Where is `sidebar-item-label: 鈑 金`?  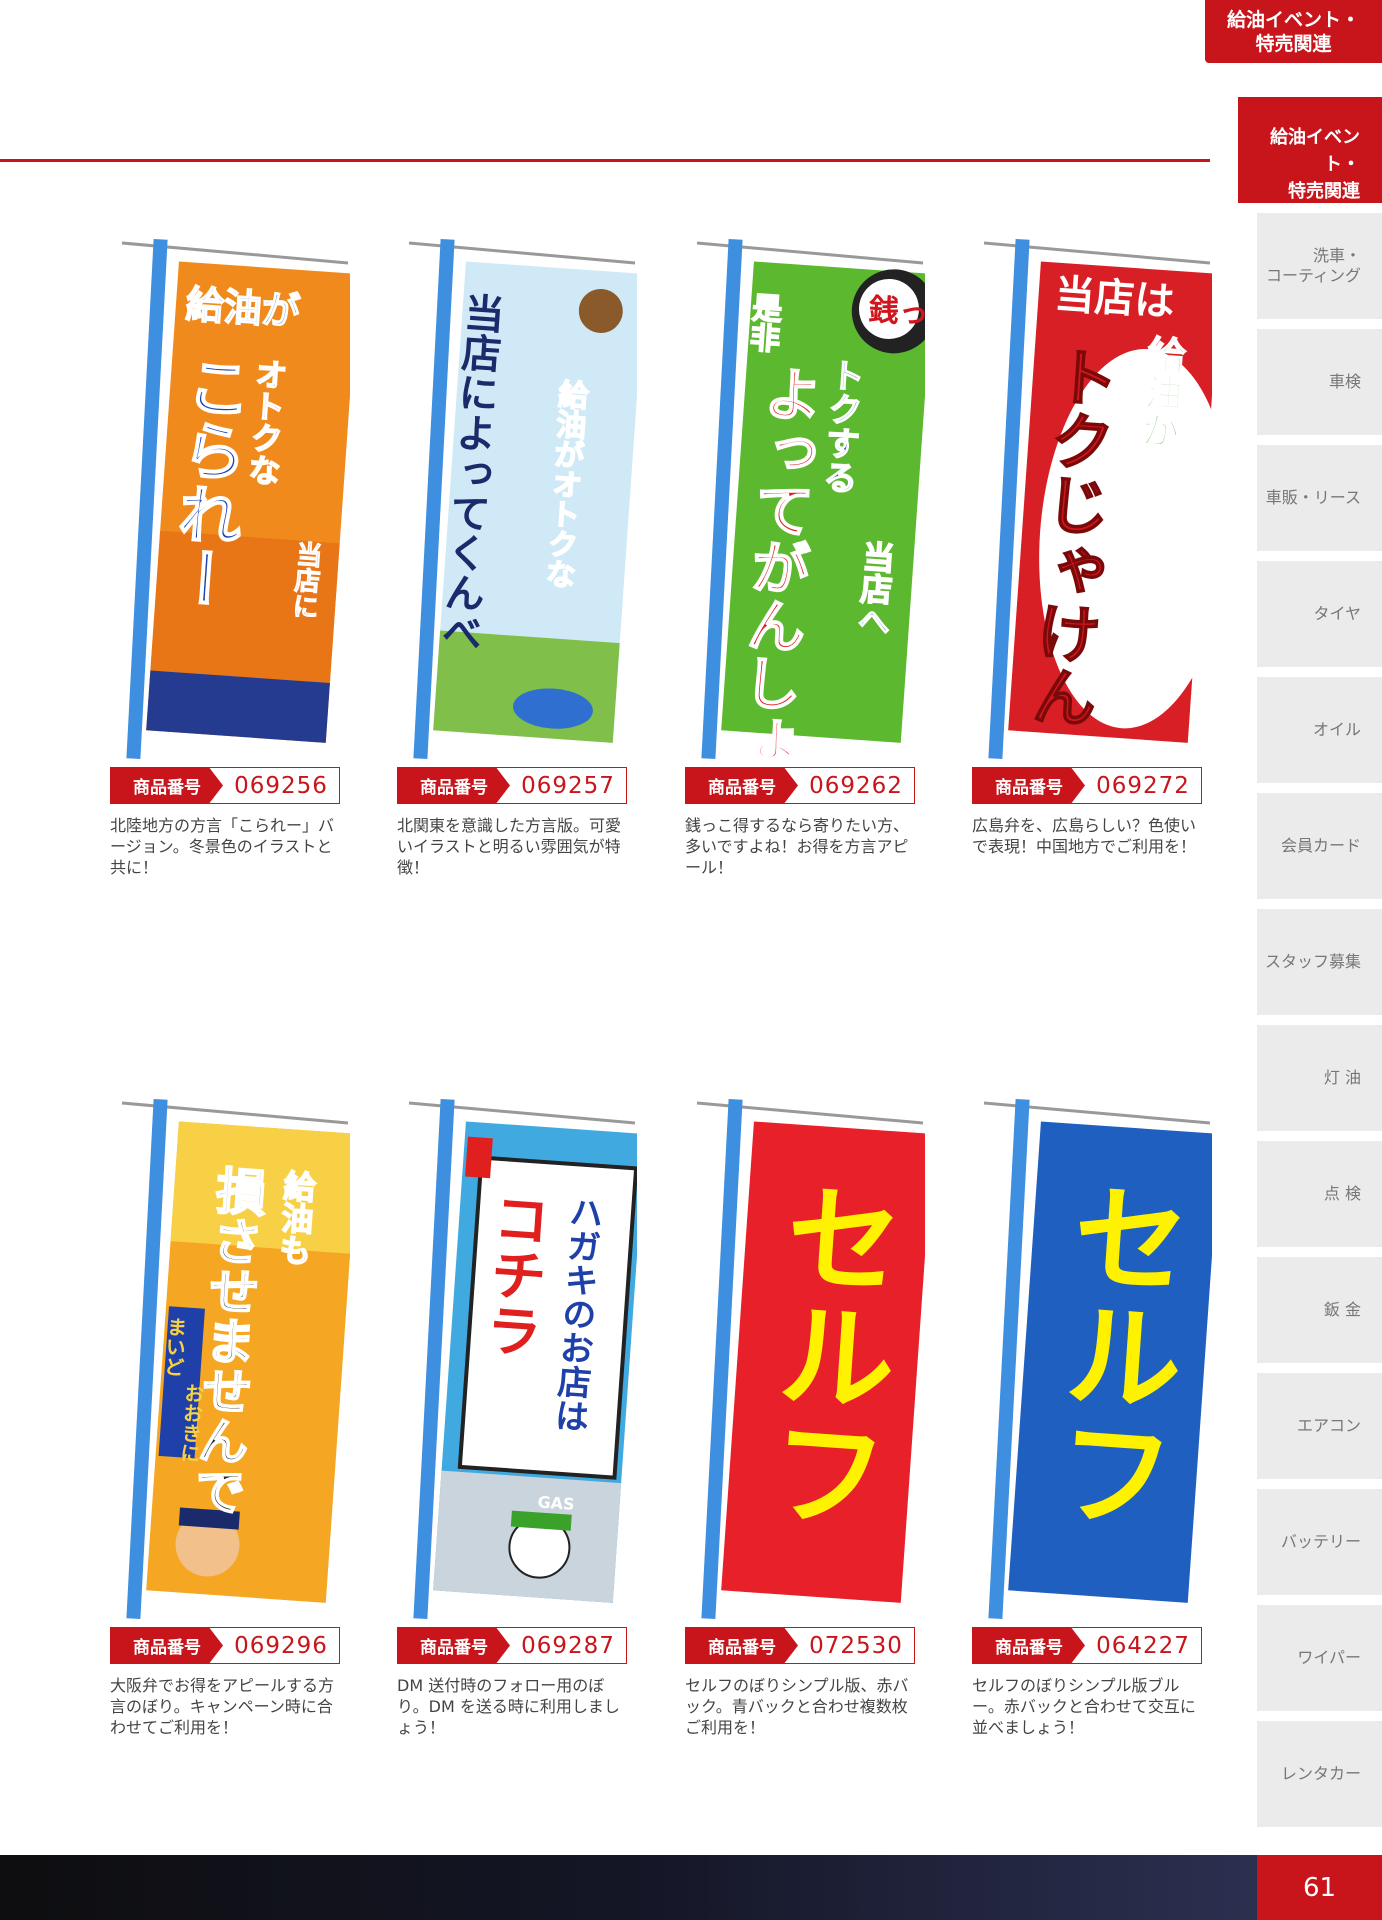 sidebar-item-label: 鈑 金 is located at coordinates (1342, 1309).